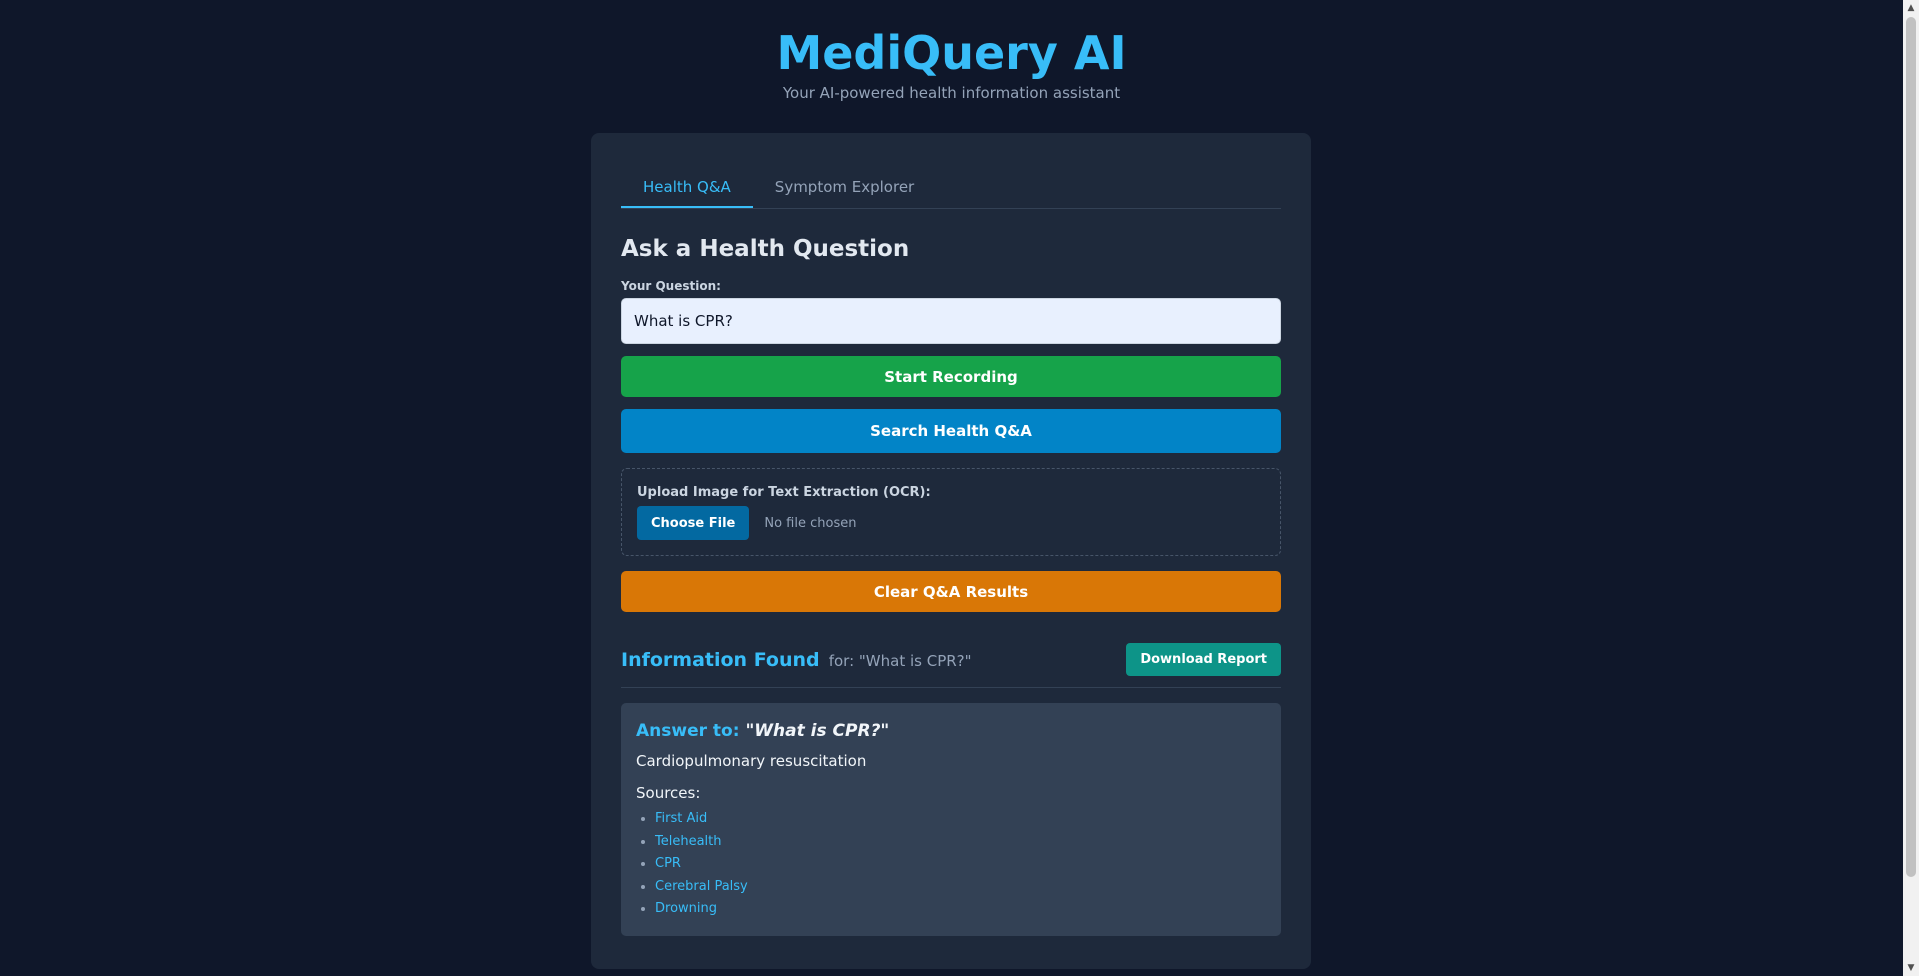 Image resolution: width=1919 pixels, height=976 pixels. Describe the element at coordinates (900, 660) in the screenshot. I see `results-query: for: "What is CPR?"` at that location.